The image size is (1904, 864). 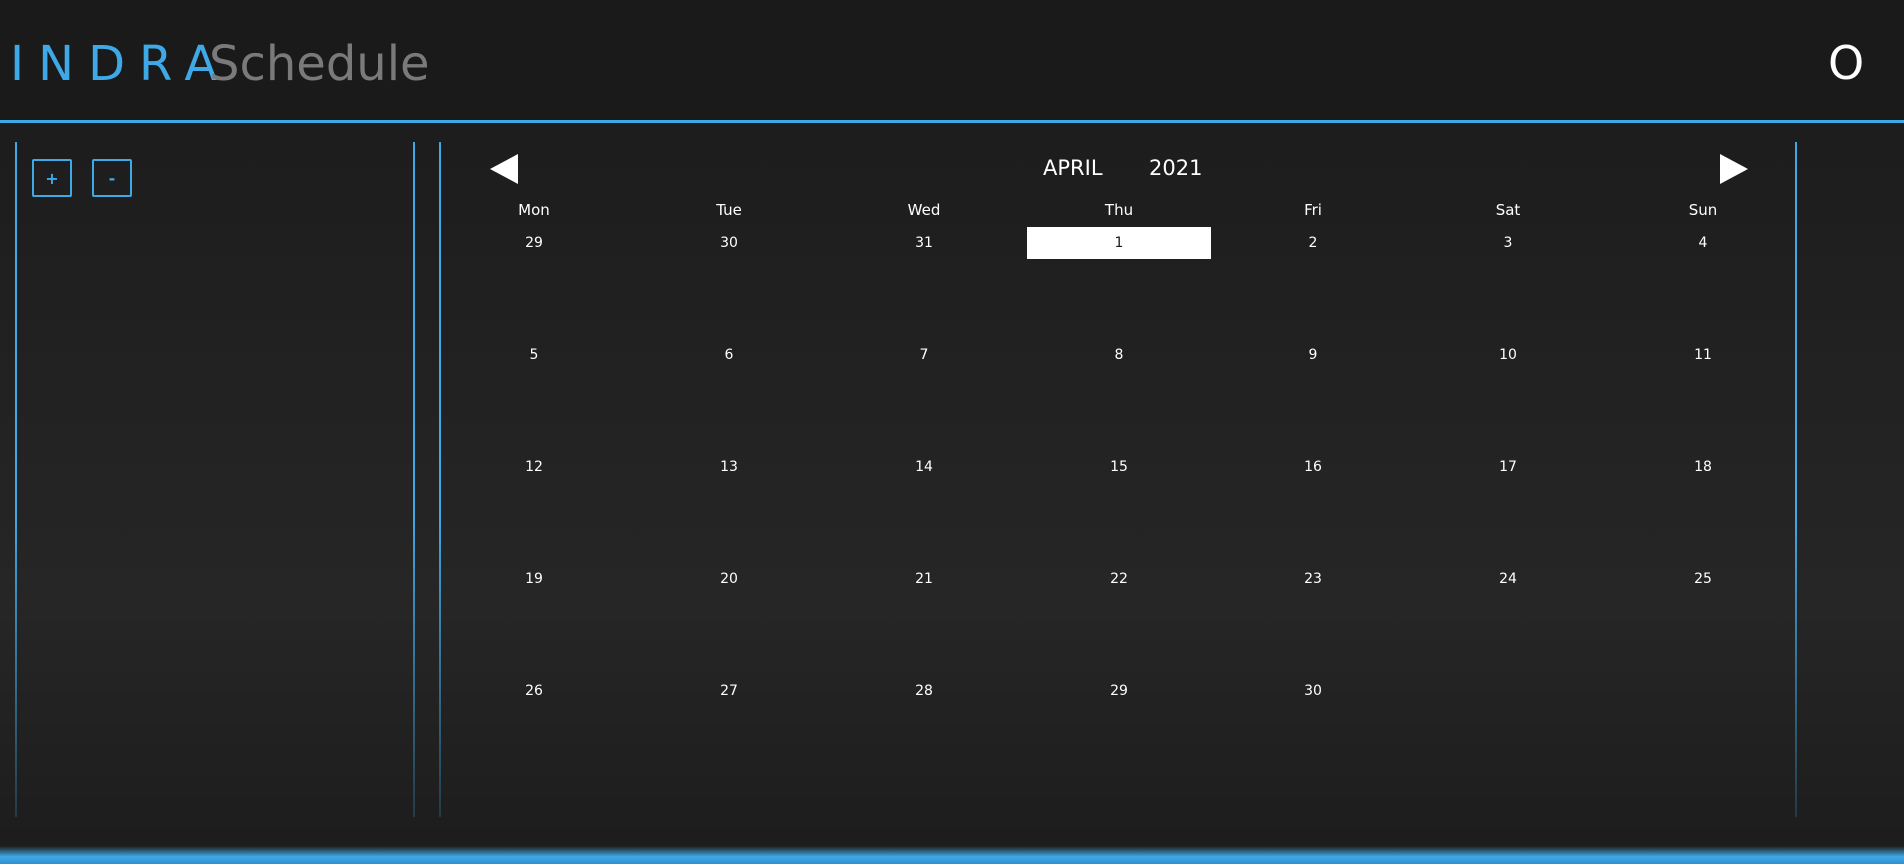 I want to click on weekday-header: Fri, so click(x=1313, y=210).